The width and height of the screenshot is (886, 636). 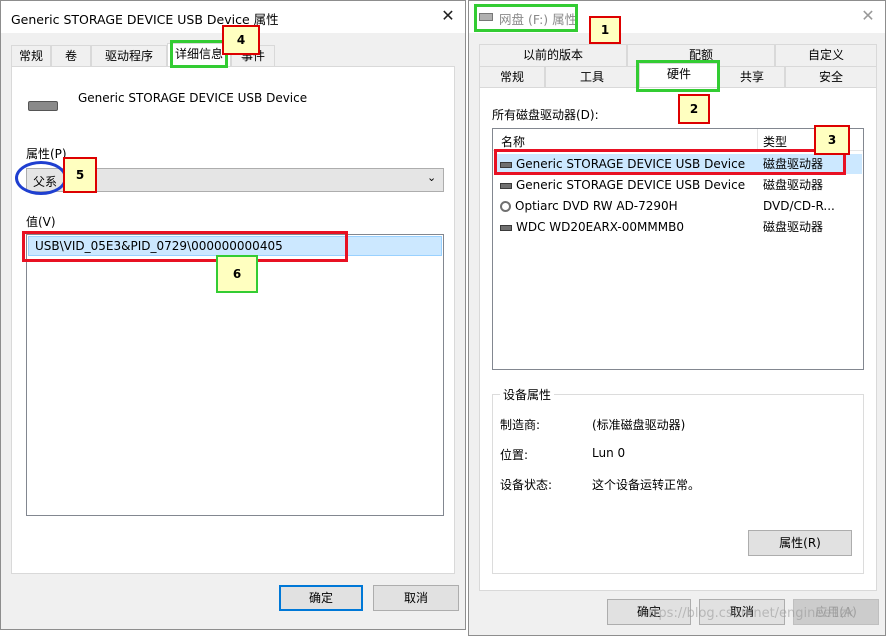 I want to click on watermark: https://blog.csdn.net/enginee1zk, so click(x=747, y=613).